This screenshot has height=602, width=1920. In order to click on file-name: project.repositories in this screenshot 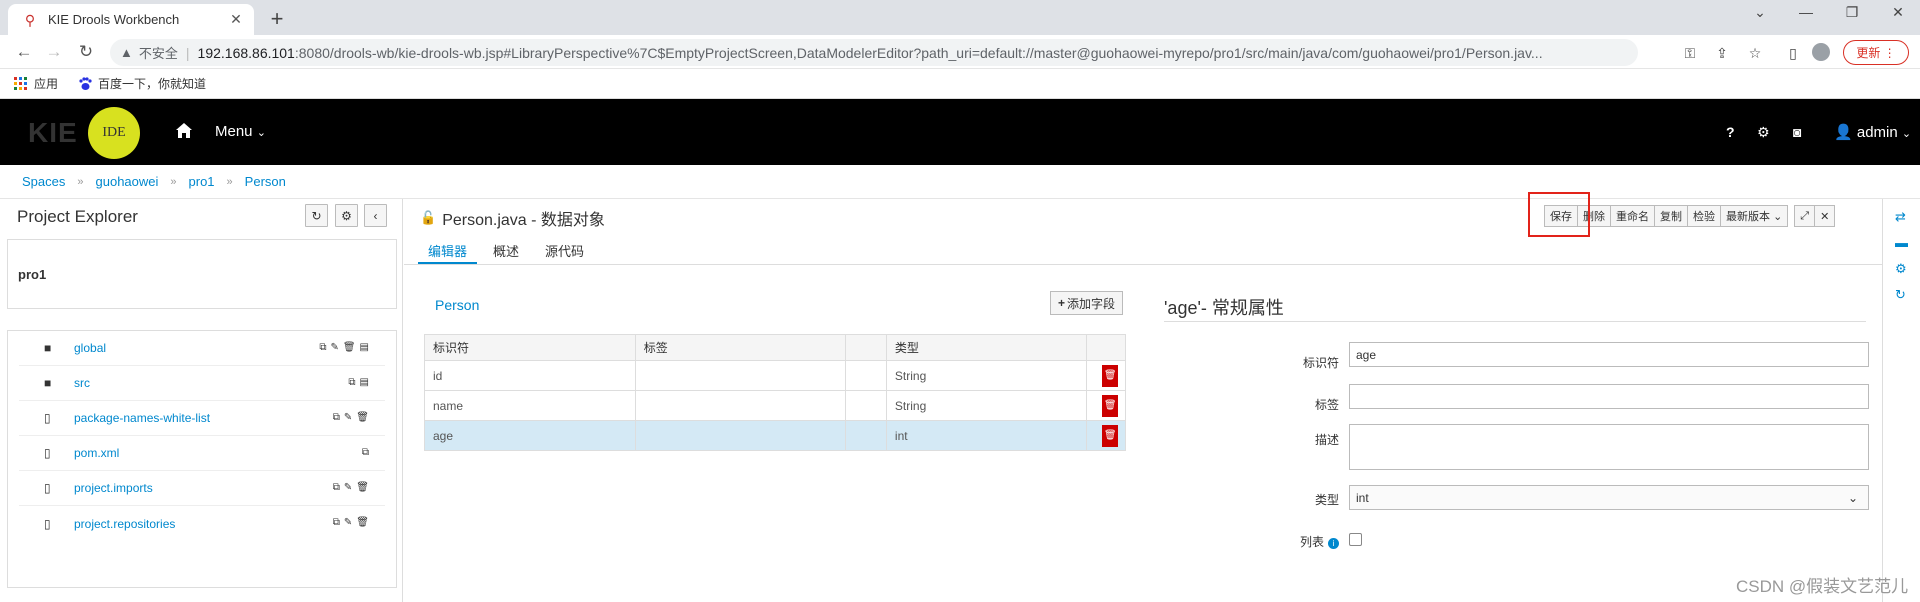, I will do `click(124, 524)`.